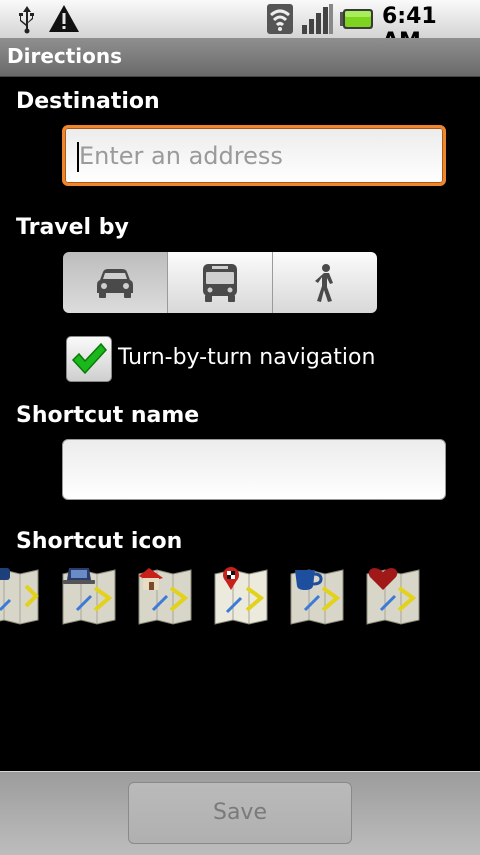 This screenshot has width=480, height=855. I want to click on travel-mode-bus-button, so click(220, 282).